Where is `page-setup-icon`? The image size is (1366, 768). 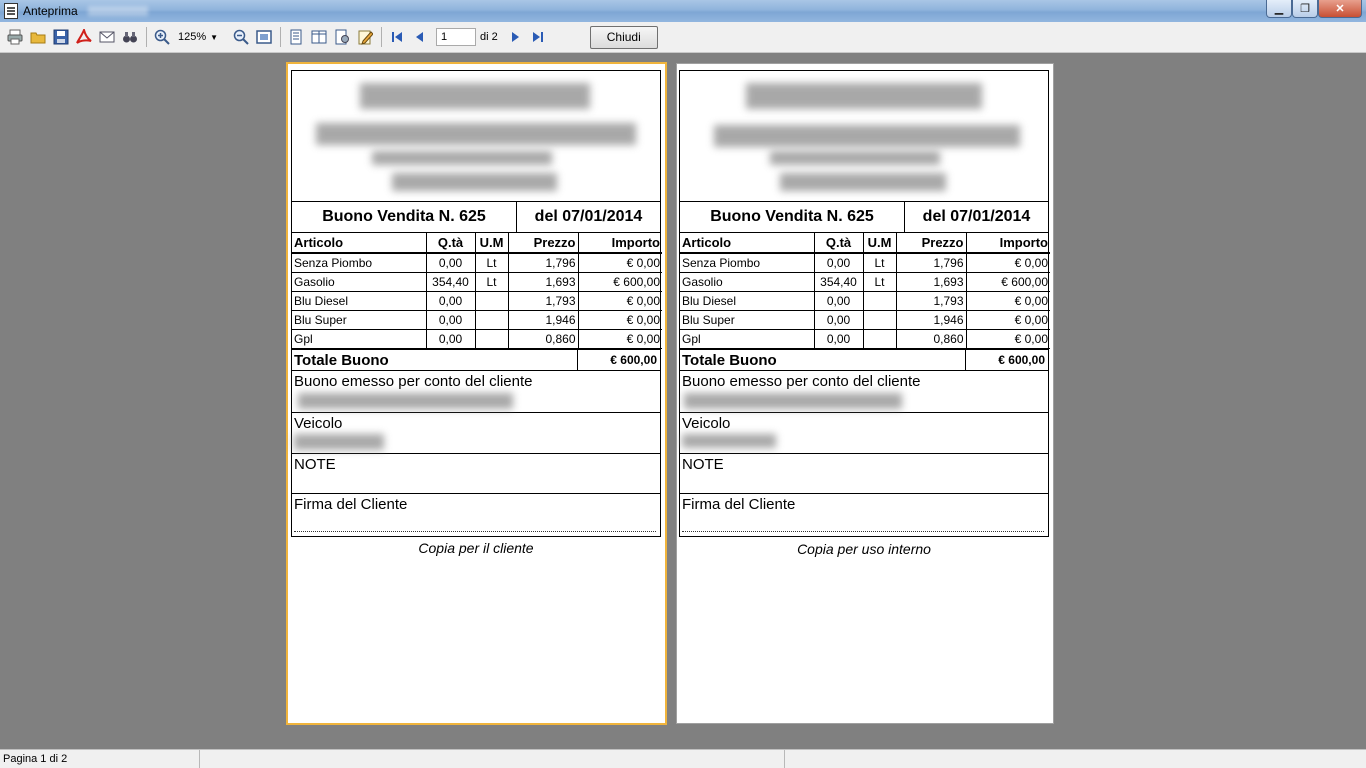
page-setup-icon is located at coordinates (342, 37).